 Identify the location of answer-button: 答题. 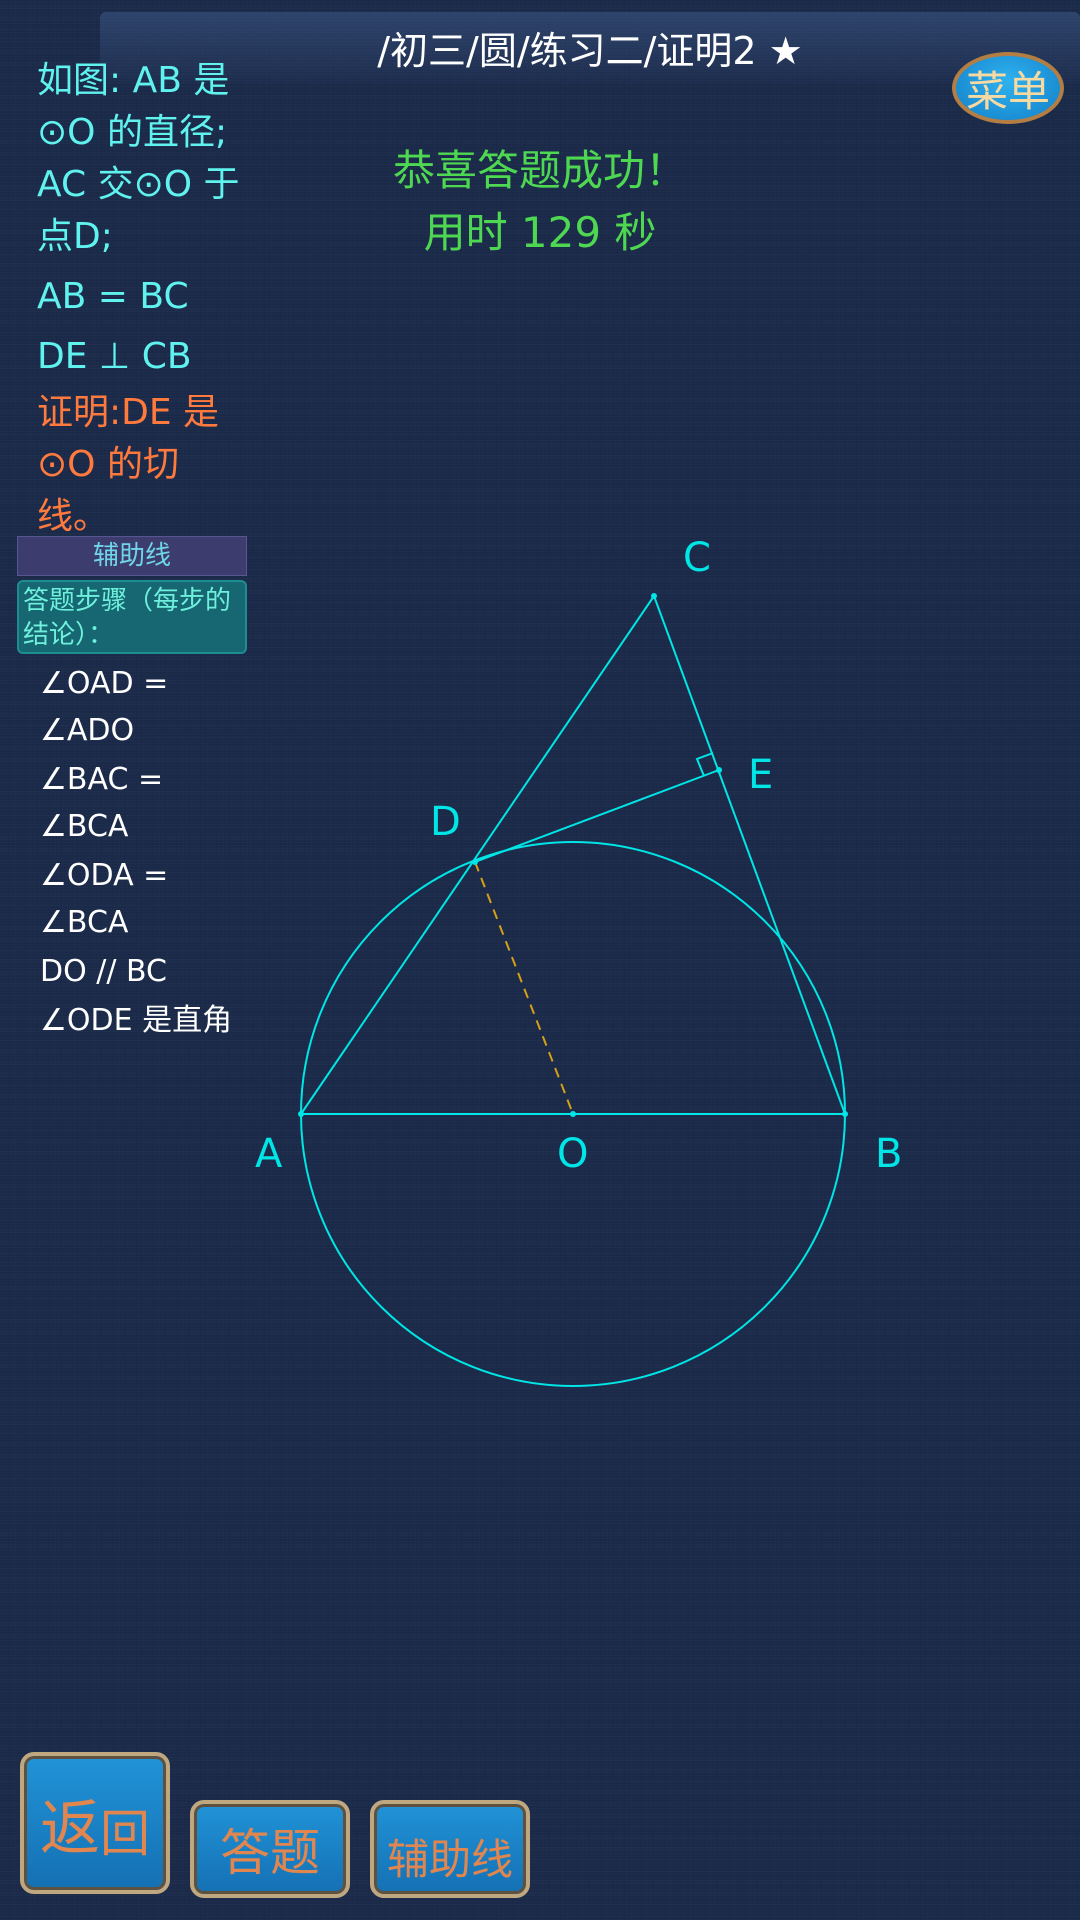
(270, 1849).